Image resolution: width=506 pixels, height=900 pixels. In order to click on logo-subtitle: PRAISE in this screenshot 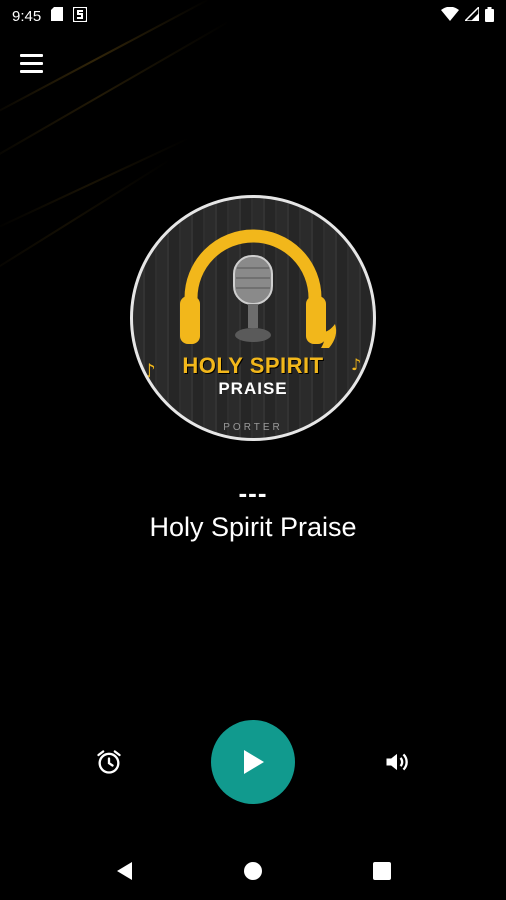, I will do `click(253, 388)`.